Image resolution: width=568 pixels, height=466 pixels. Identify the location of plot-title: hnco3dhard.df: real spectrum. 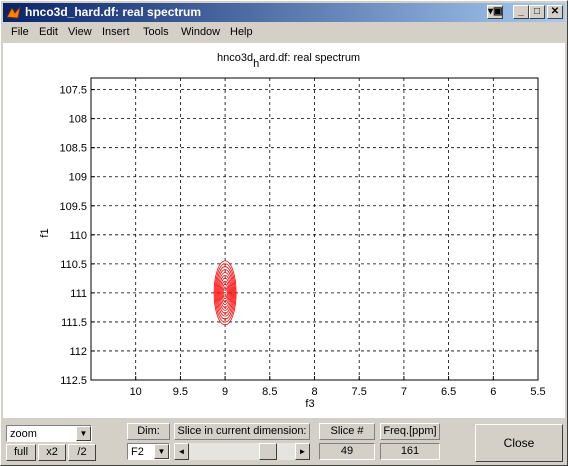
(288, 61).